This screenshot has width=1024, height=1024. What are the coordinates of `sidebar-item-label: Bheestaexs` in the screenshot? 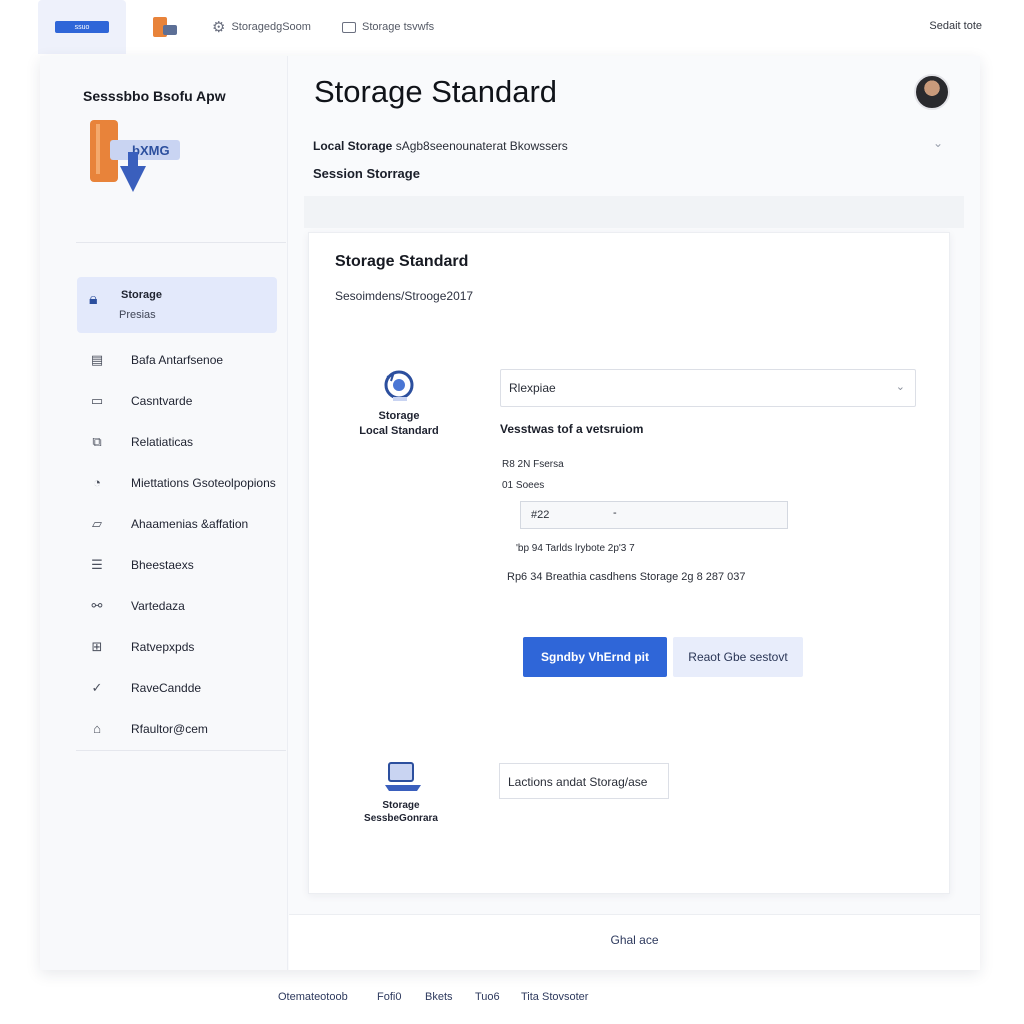 It's located at (162, 564).